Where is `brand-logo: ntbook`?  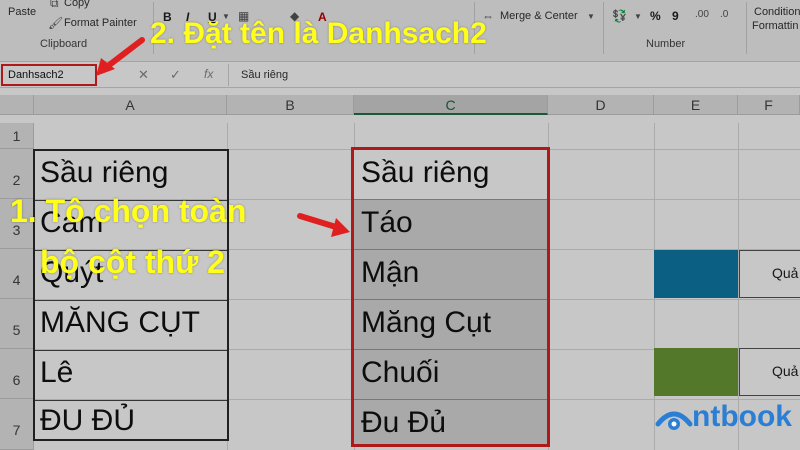
brand-logo: ntbook is located at coordinates (725, 421).